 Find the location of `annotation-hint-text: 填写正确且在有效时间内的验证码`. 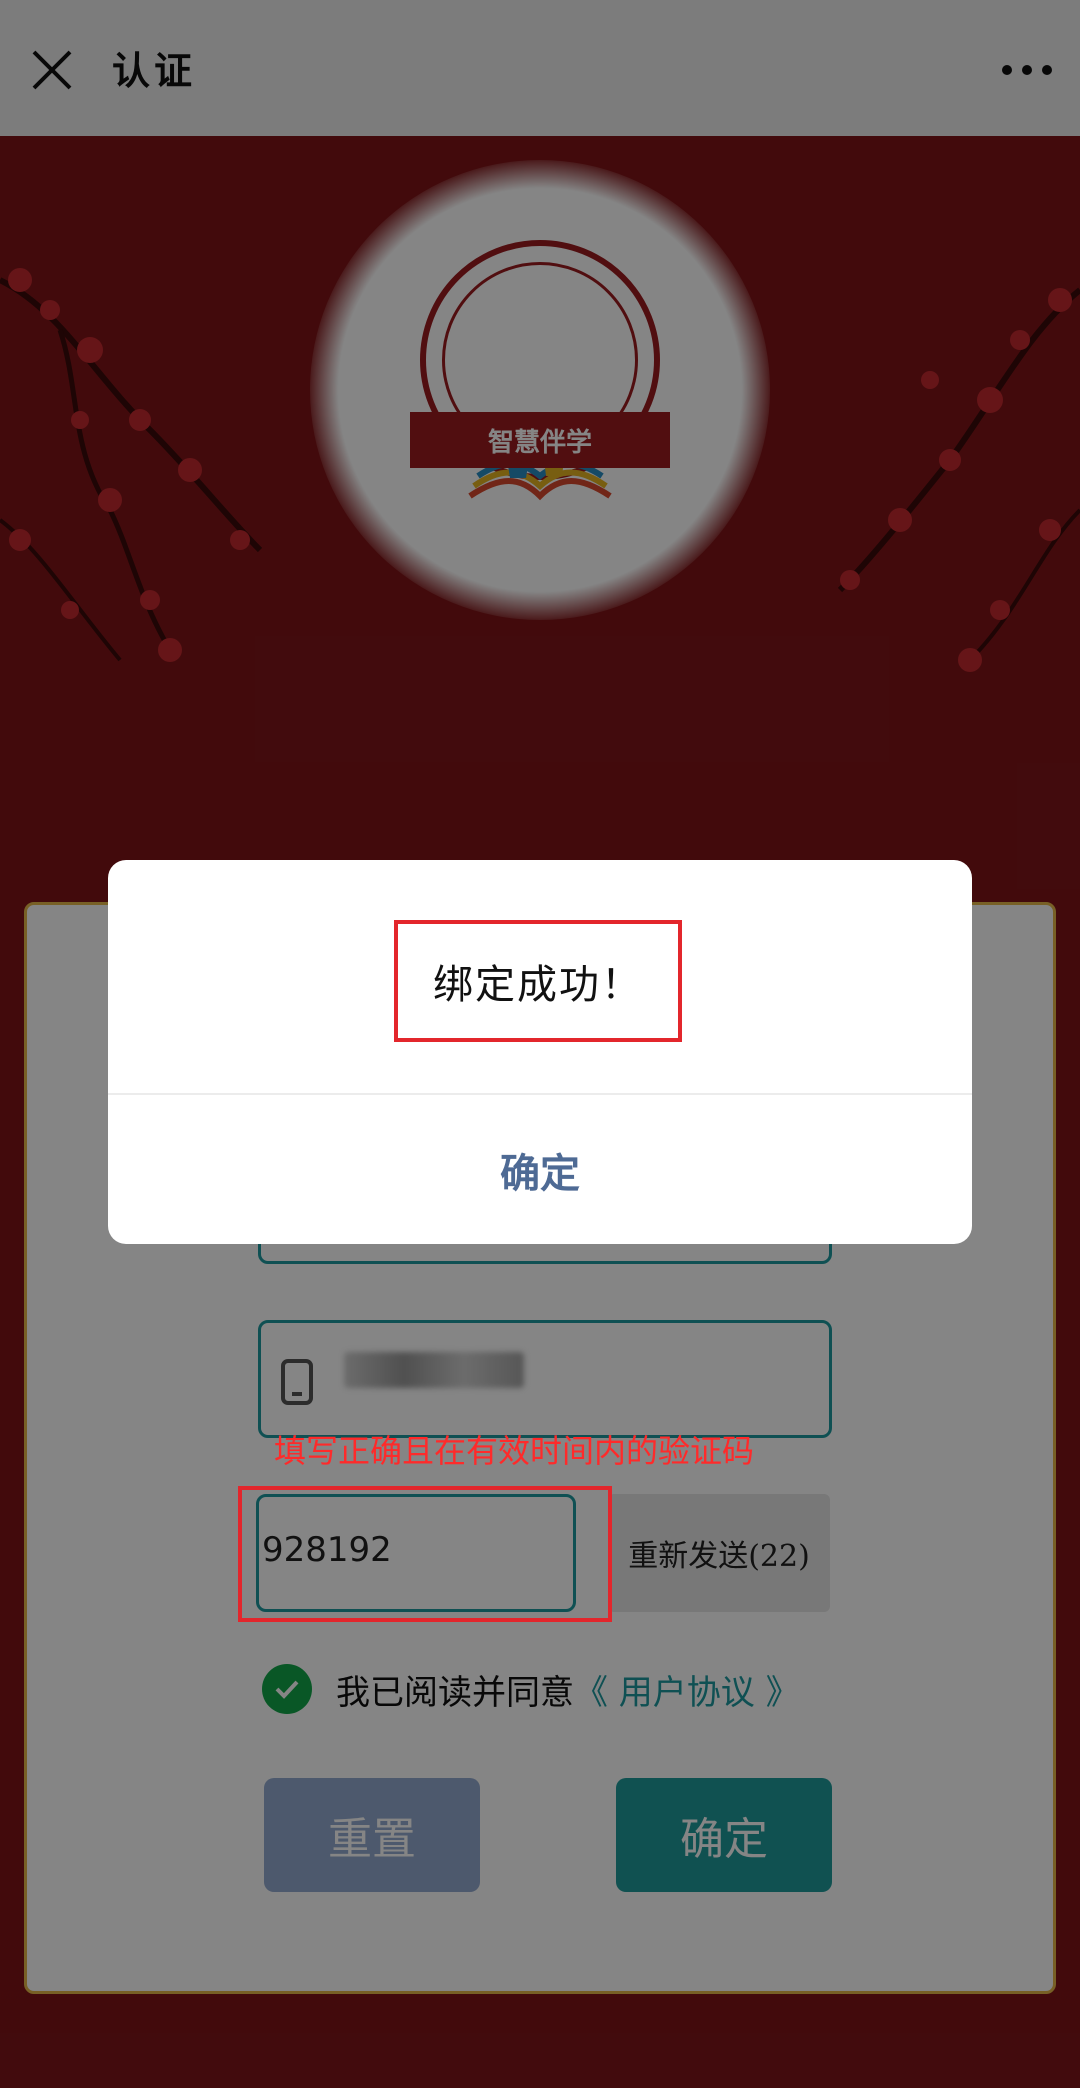

annotation-hint-text: 填写正确且在有效时间内的验证码 is located at coordinates (514, 1451).